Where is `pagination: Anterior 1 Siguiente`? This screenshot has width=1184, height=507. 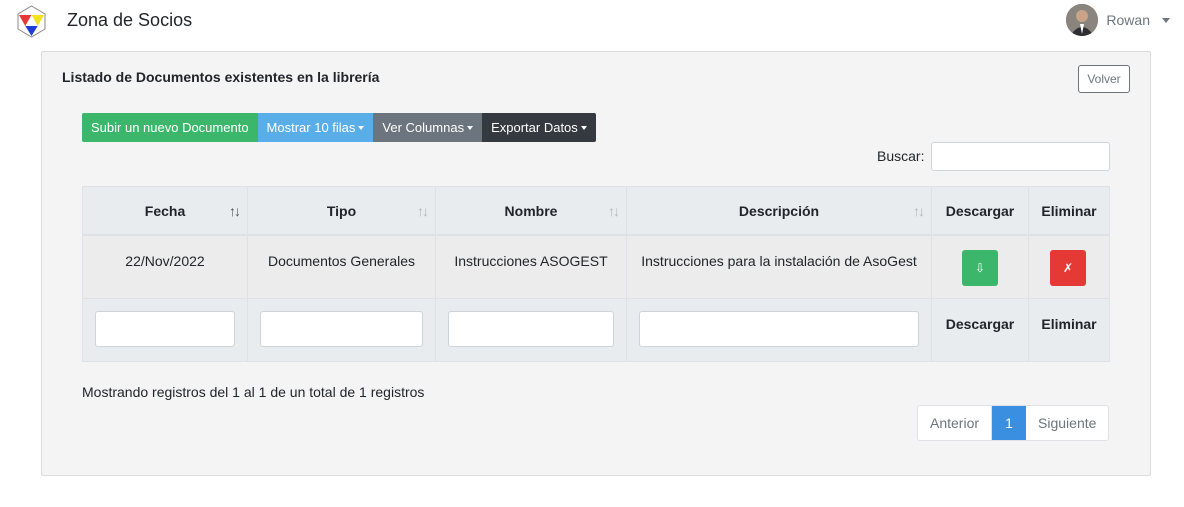 pagination: Anterior 1 Siguiente is located at coordinates (1013, 423).